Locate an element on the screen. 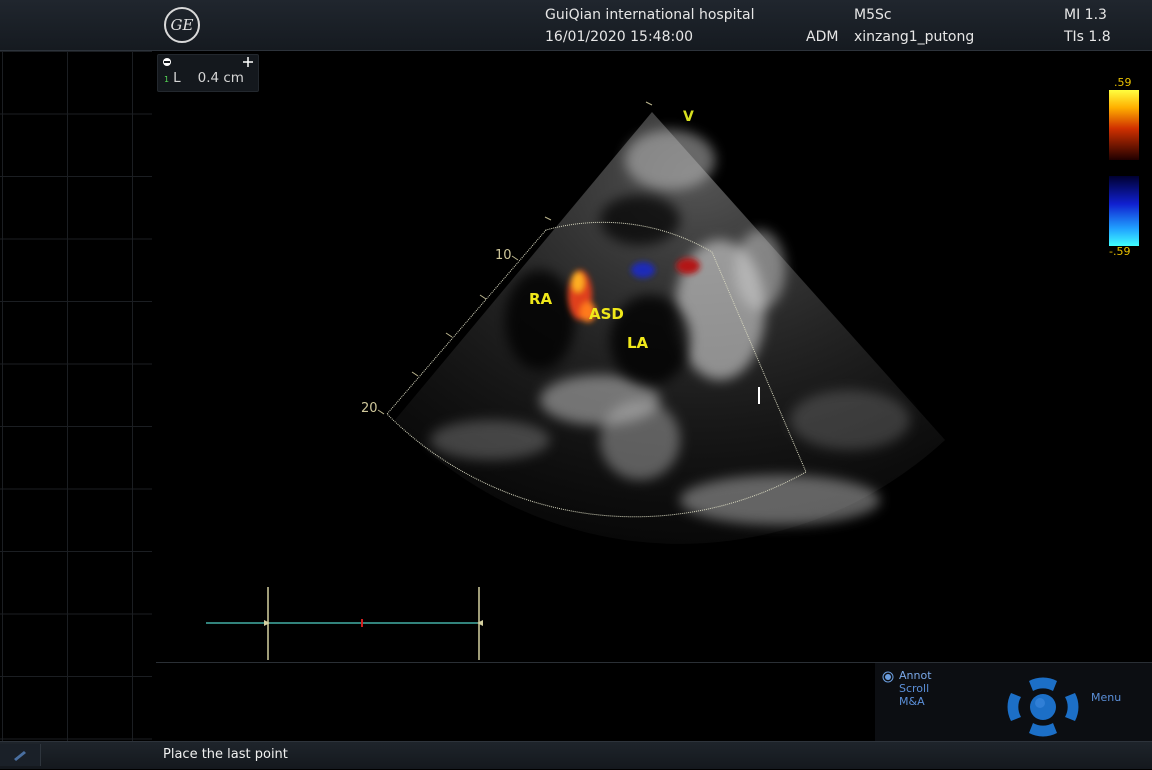 The height and width of the screenshot is (770, 1152). pen-icon is located at coordinates (20, 756).